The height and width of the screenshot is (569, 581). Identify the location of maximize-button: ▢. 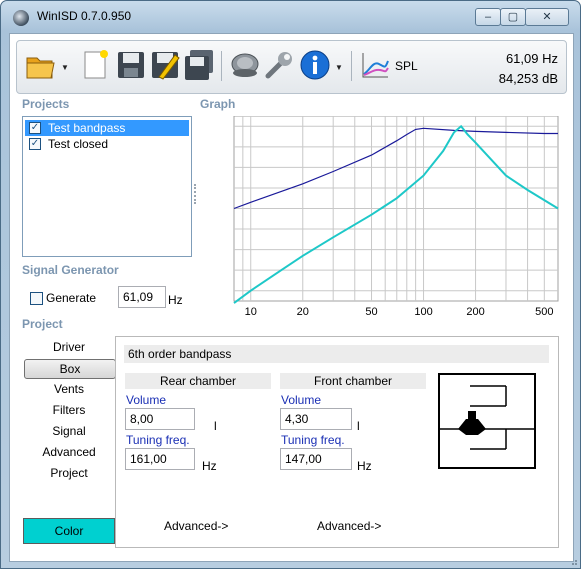
(513, 17).